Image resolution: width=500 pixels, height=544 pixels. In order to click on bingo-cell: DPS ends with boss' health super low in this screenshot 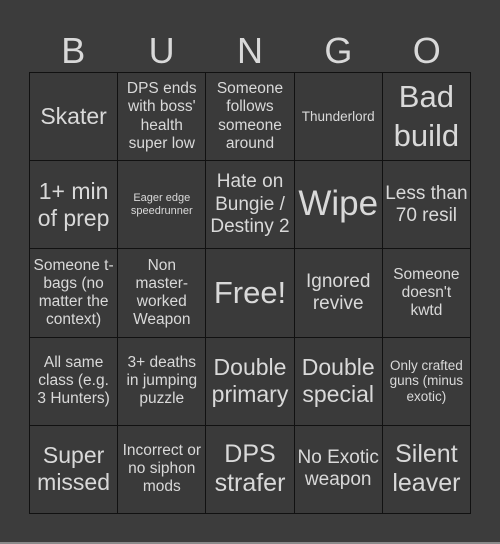, I will do `click(162, 117)`.